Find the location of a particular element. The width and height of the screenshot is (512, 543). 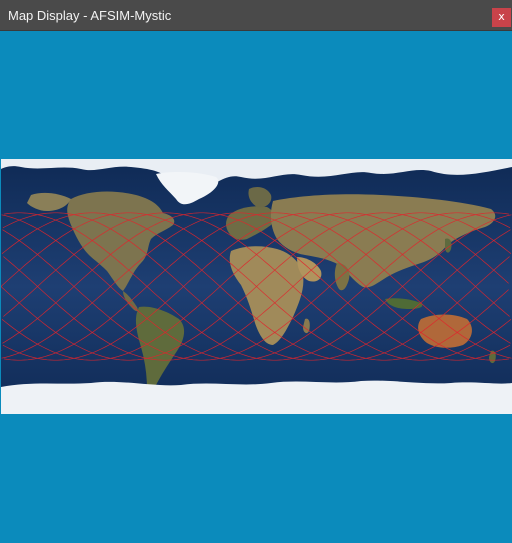

window-title: Map Display - AFSIM-Mystic is located at coordinates (90, 15).